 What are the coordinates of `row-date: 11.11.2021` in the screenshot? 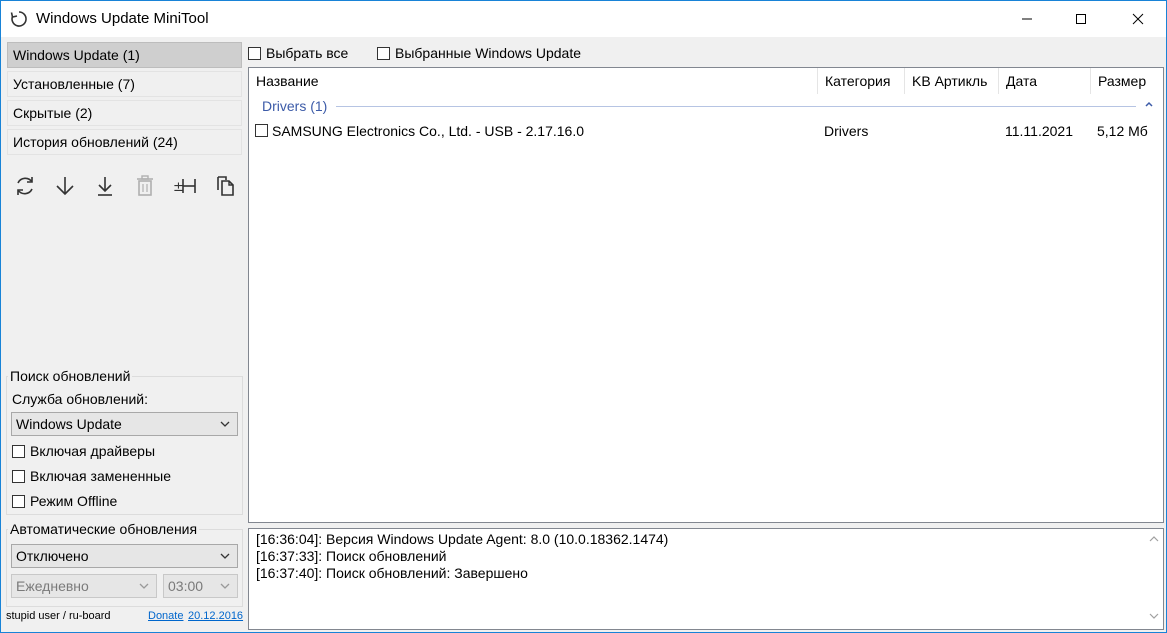 It's located at (1039, 131).